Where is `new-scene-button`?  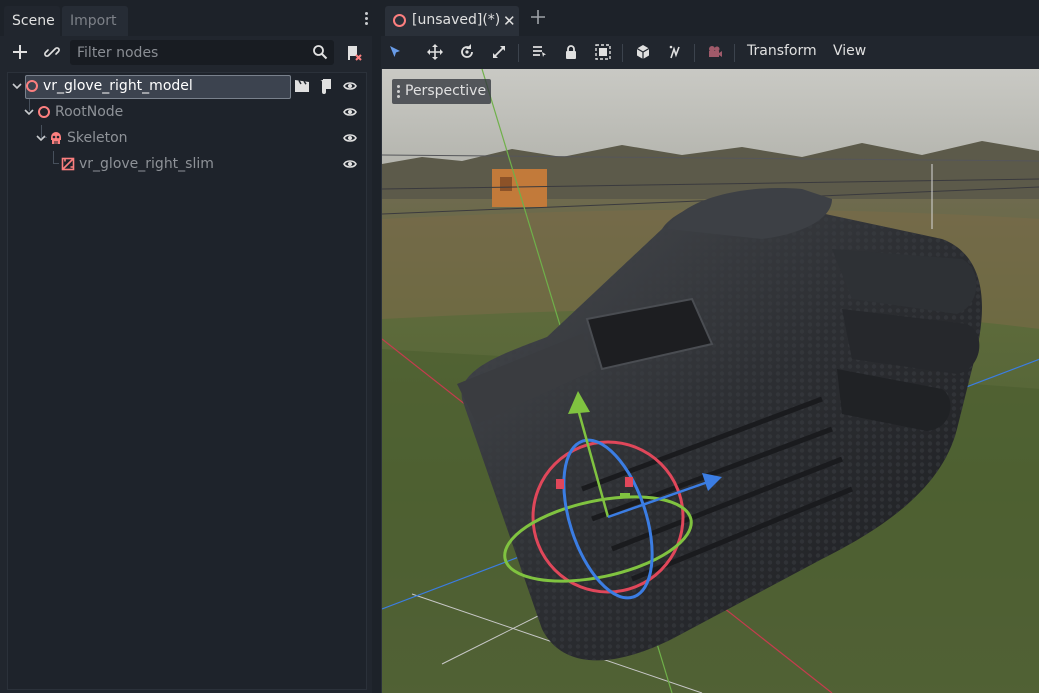 new-scene-button is located at coordinates (538, 18).